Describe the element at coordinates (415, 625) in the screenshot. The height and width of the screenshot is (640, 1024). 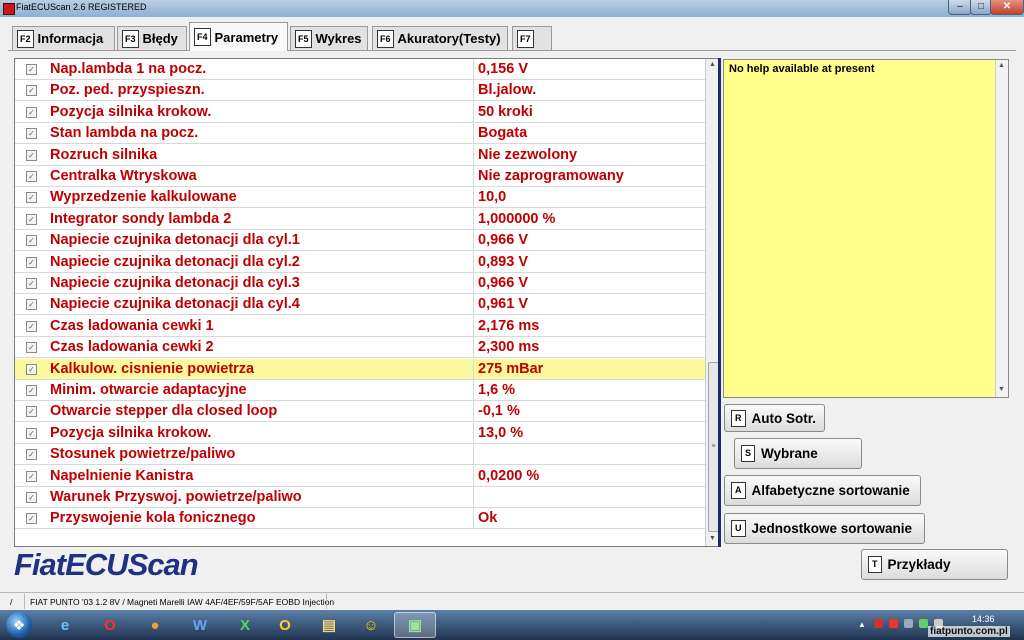
I see `fiatecuscan-taskbar-icon: ▣` at that location.